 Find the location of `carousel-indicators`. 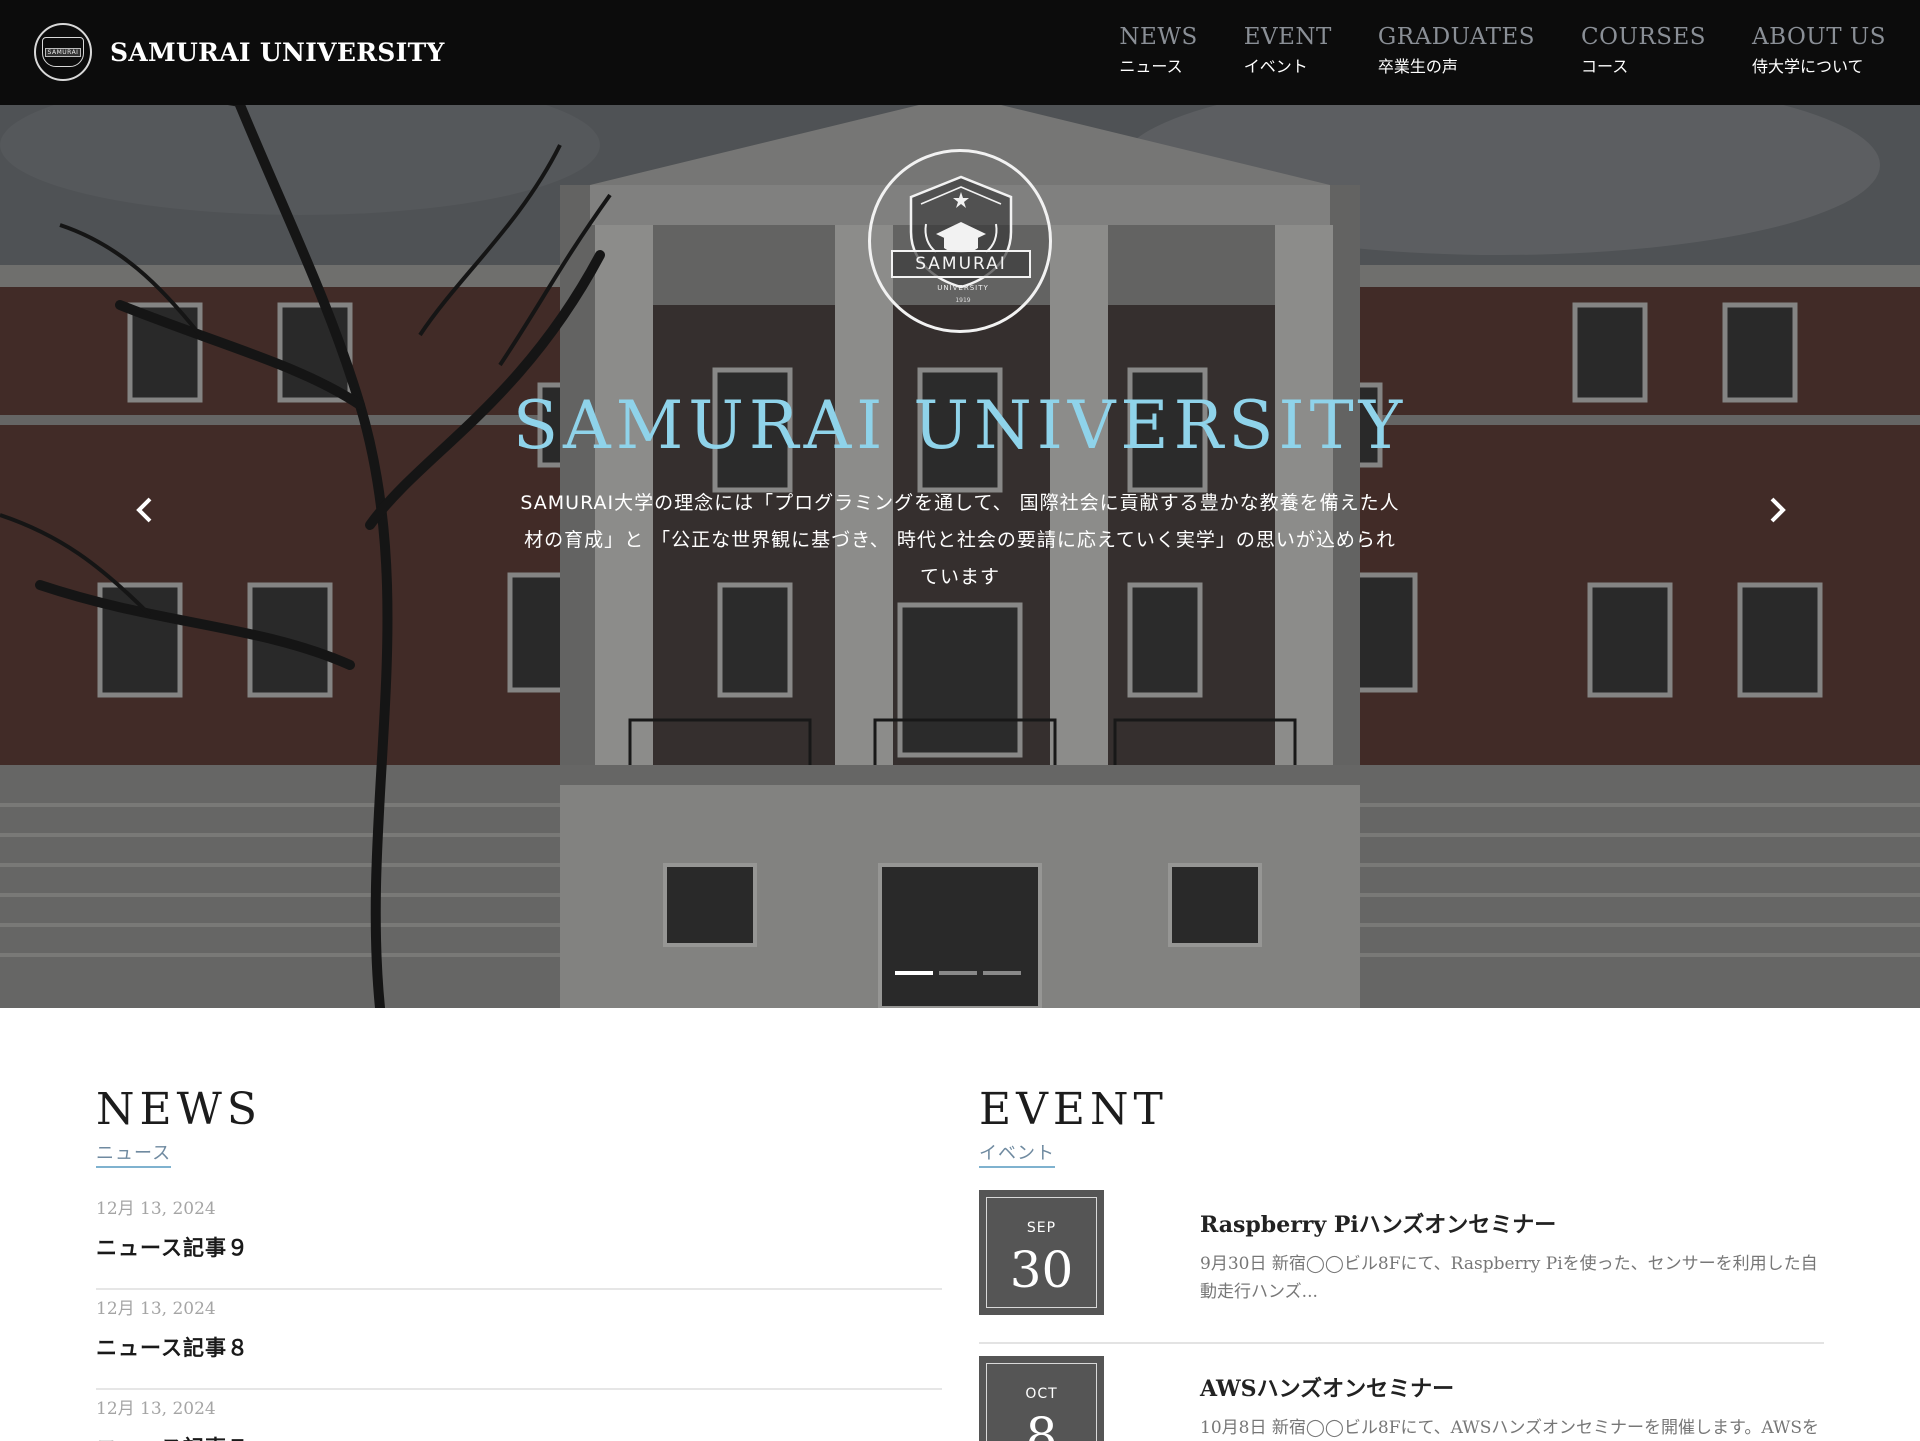

carousel-indicators is located at coordinates (958, 973).